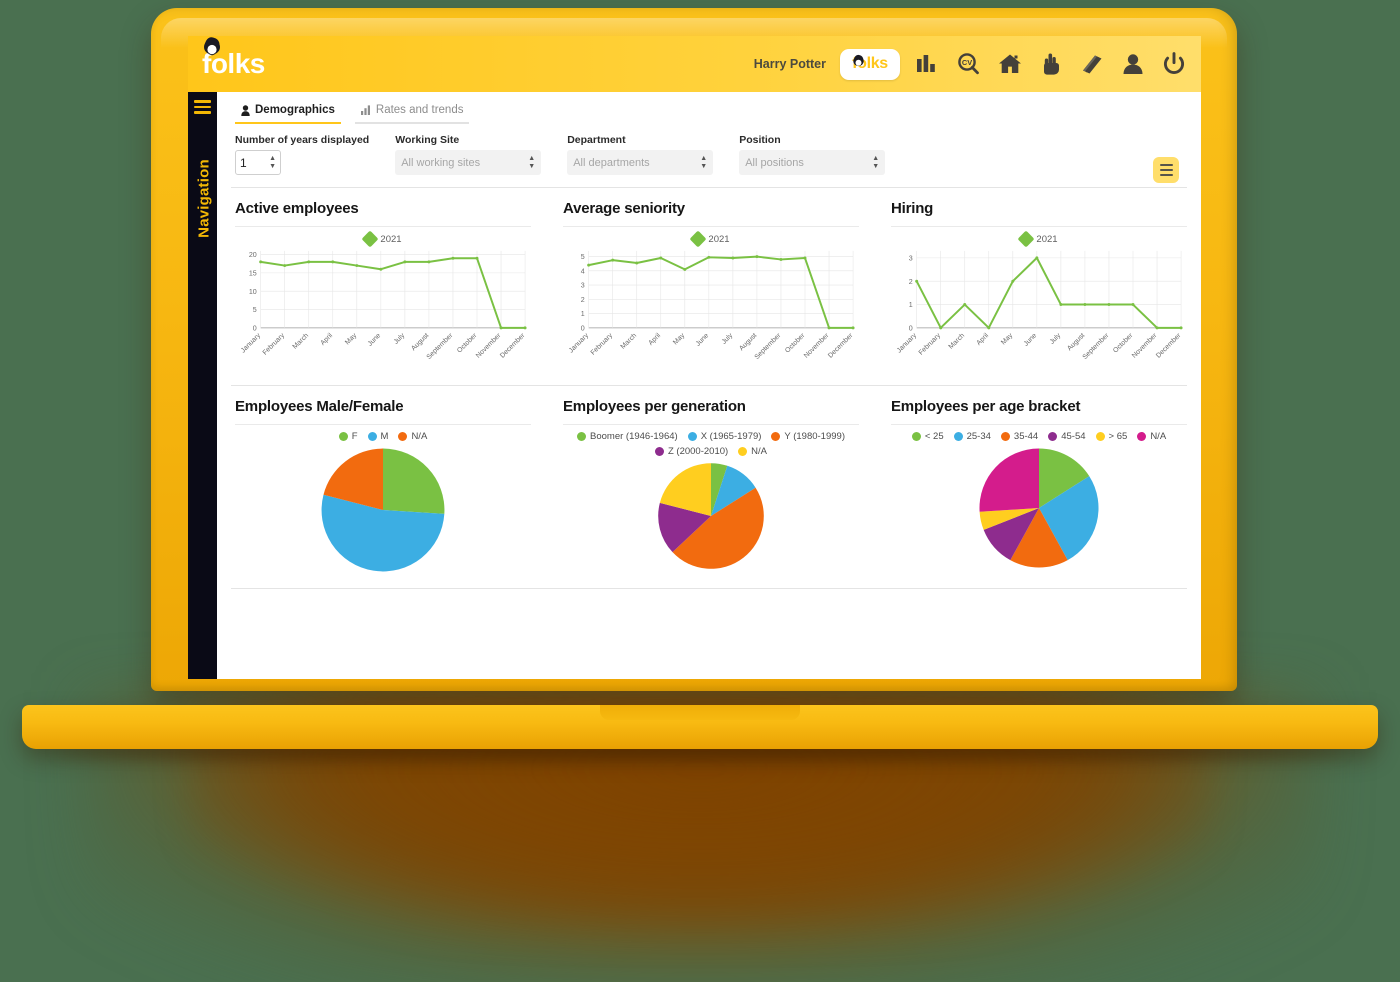 Image resolution: width=1400 pixels, height=982 pixels. What do you see at coordinates (301, 341) in the screenshot?
I see `svg-text: March` at bounding box center [301, 341].